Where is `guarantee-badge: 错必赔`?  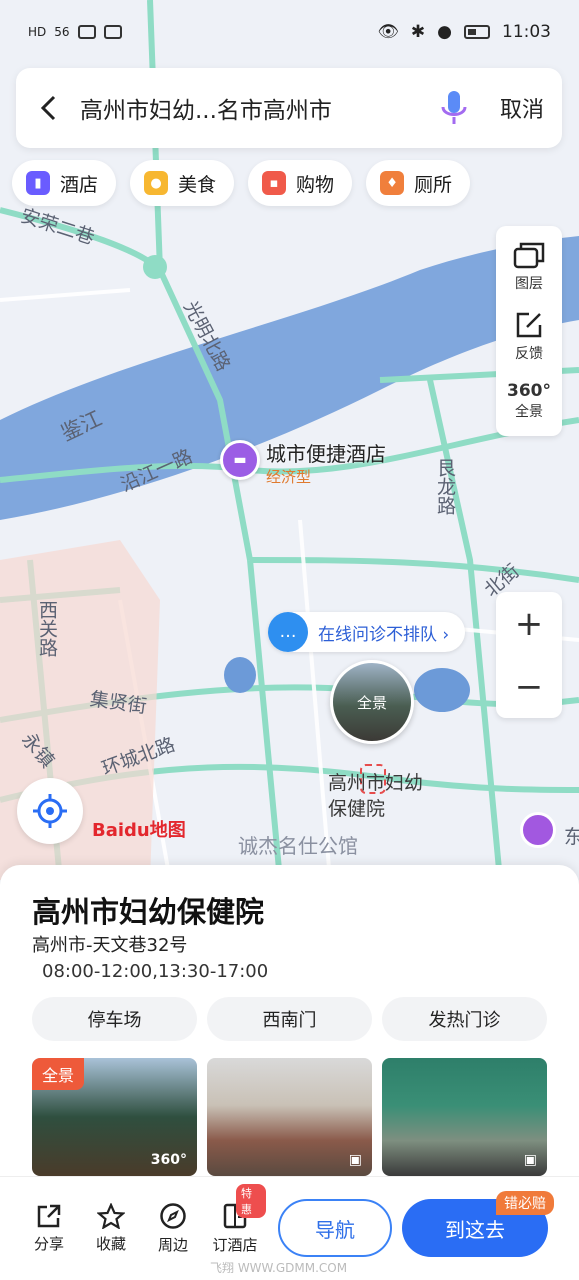
guarantee-badge: 错必赔 is located at coordinates (525, 1203).